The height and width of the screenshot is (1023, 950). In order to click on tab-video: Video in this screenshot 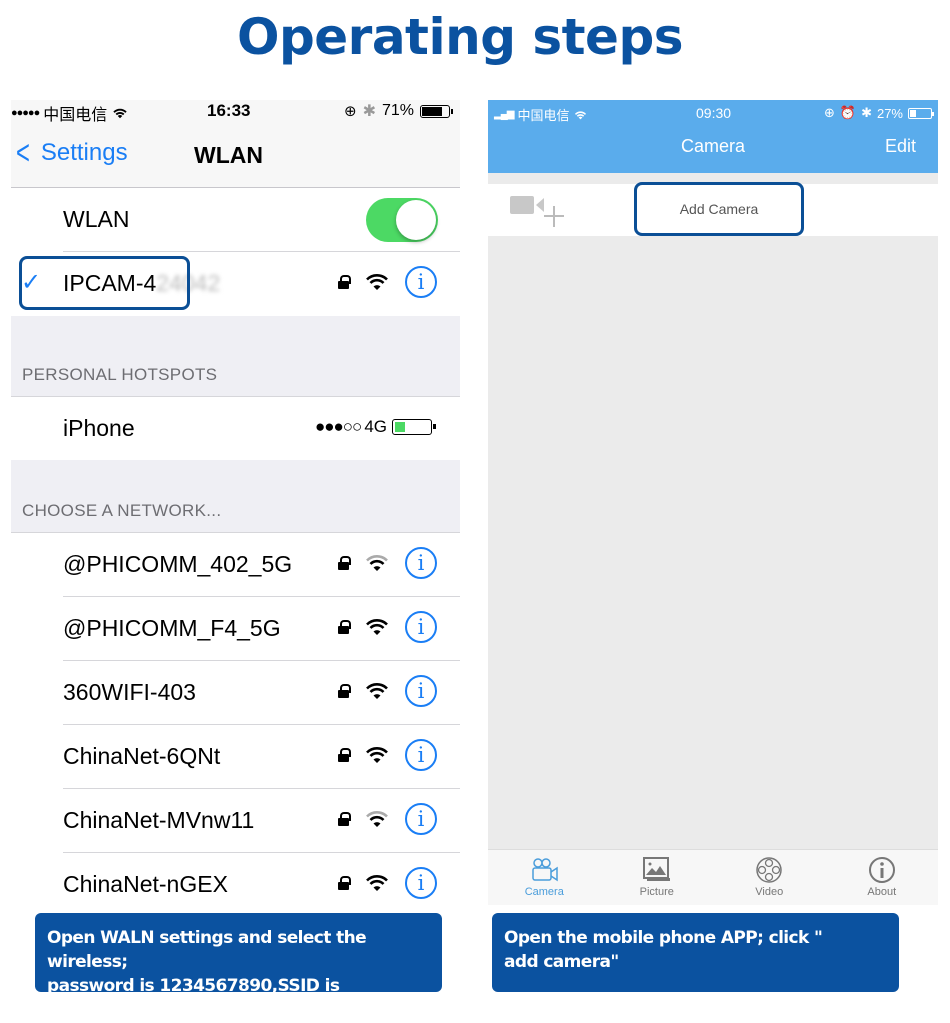, I will do `click(769, 877)`.